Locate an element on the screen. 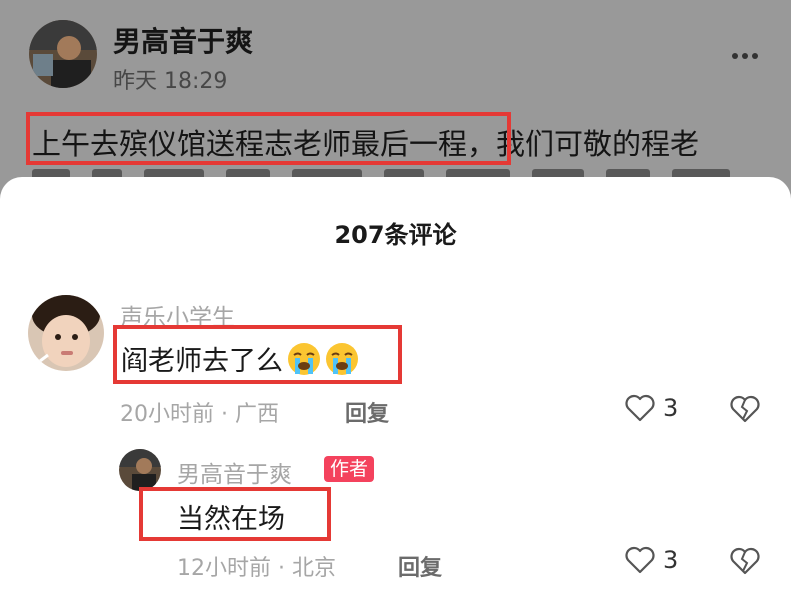 The image size is (791, 591). post-timestamp: 昨天 18:29 is located at coordinates (170, 81).